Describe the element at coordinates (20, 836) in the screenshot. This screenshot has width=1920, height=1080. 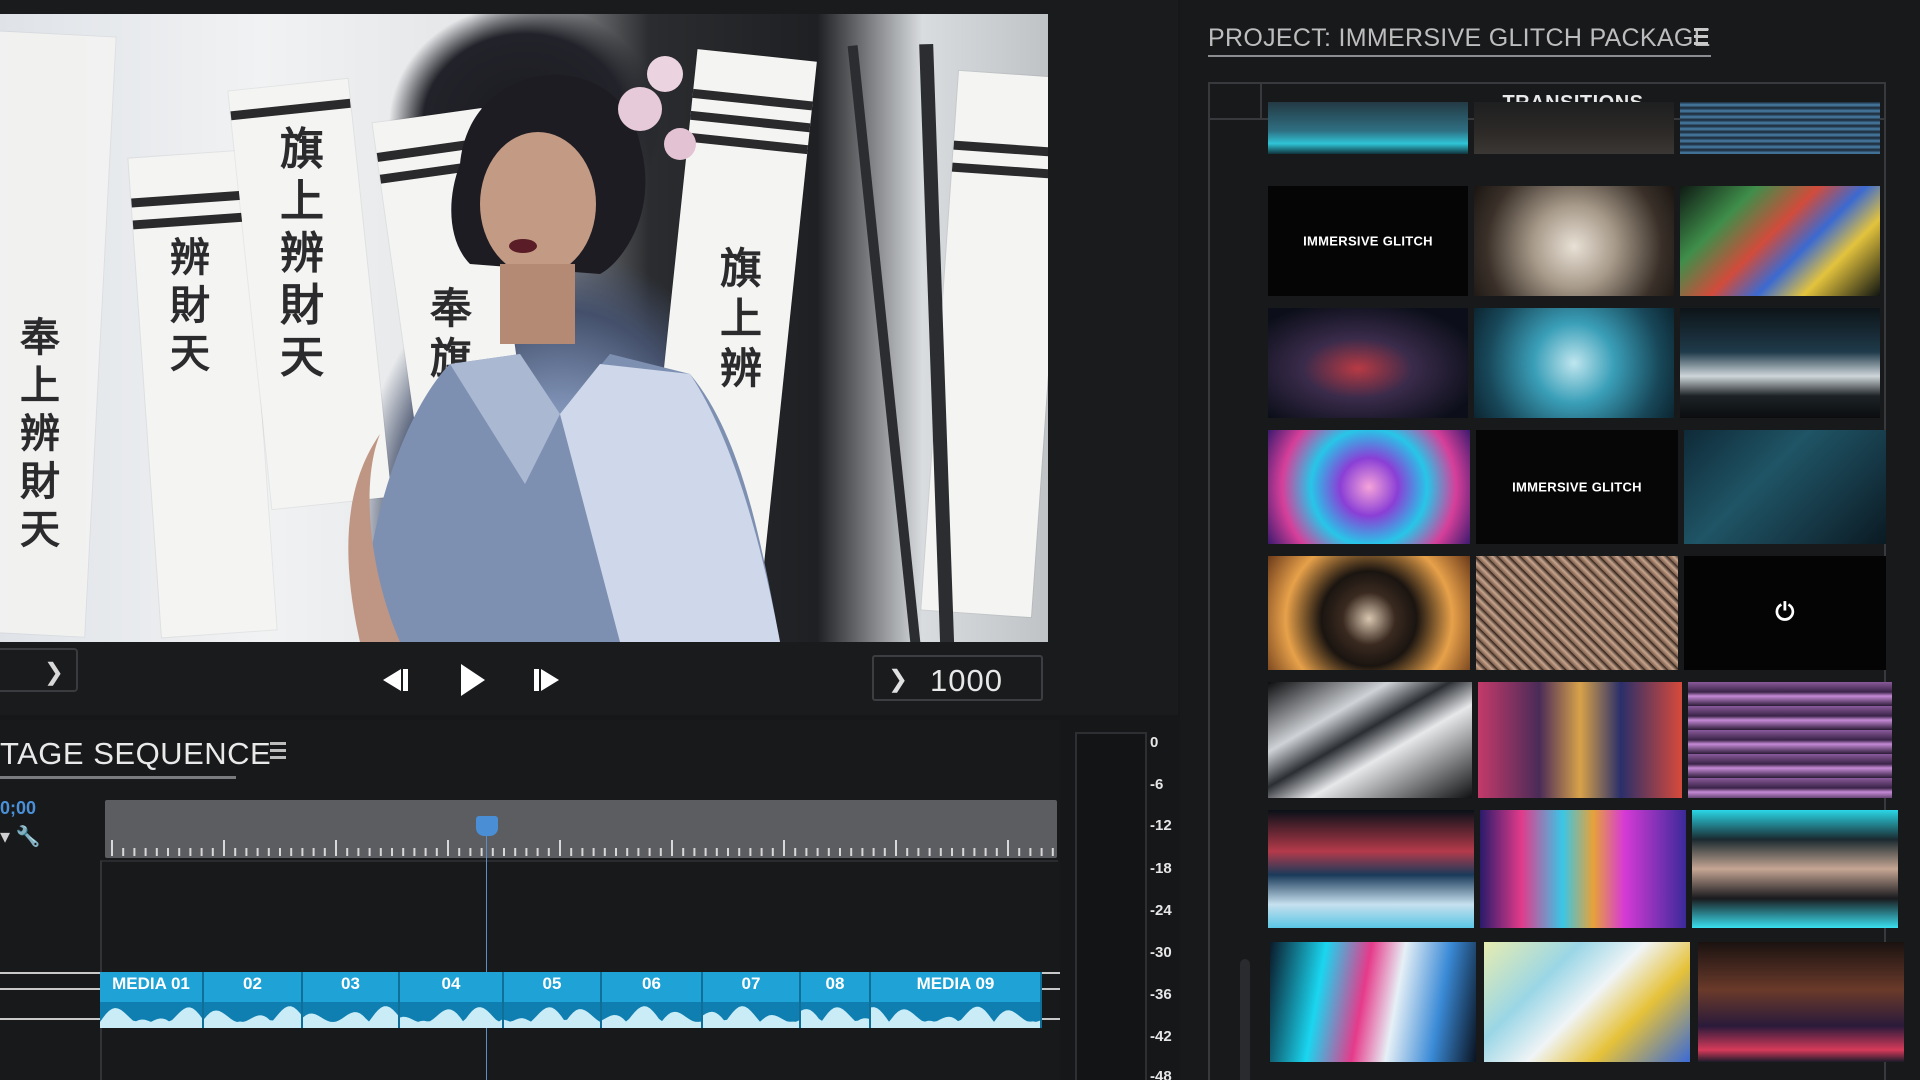
I see `wrench-icon: ▾ 🔧` at that location.